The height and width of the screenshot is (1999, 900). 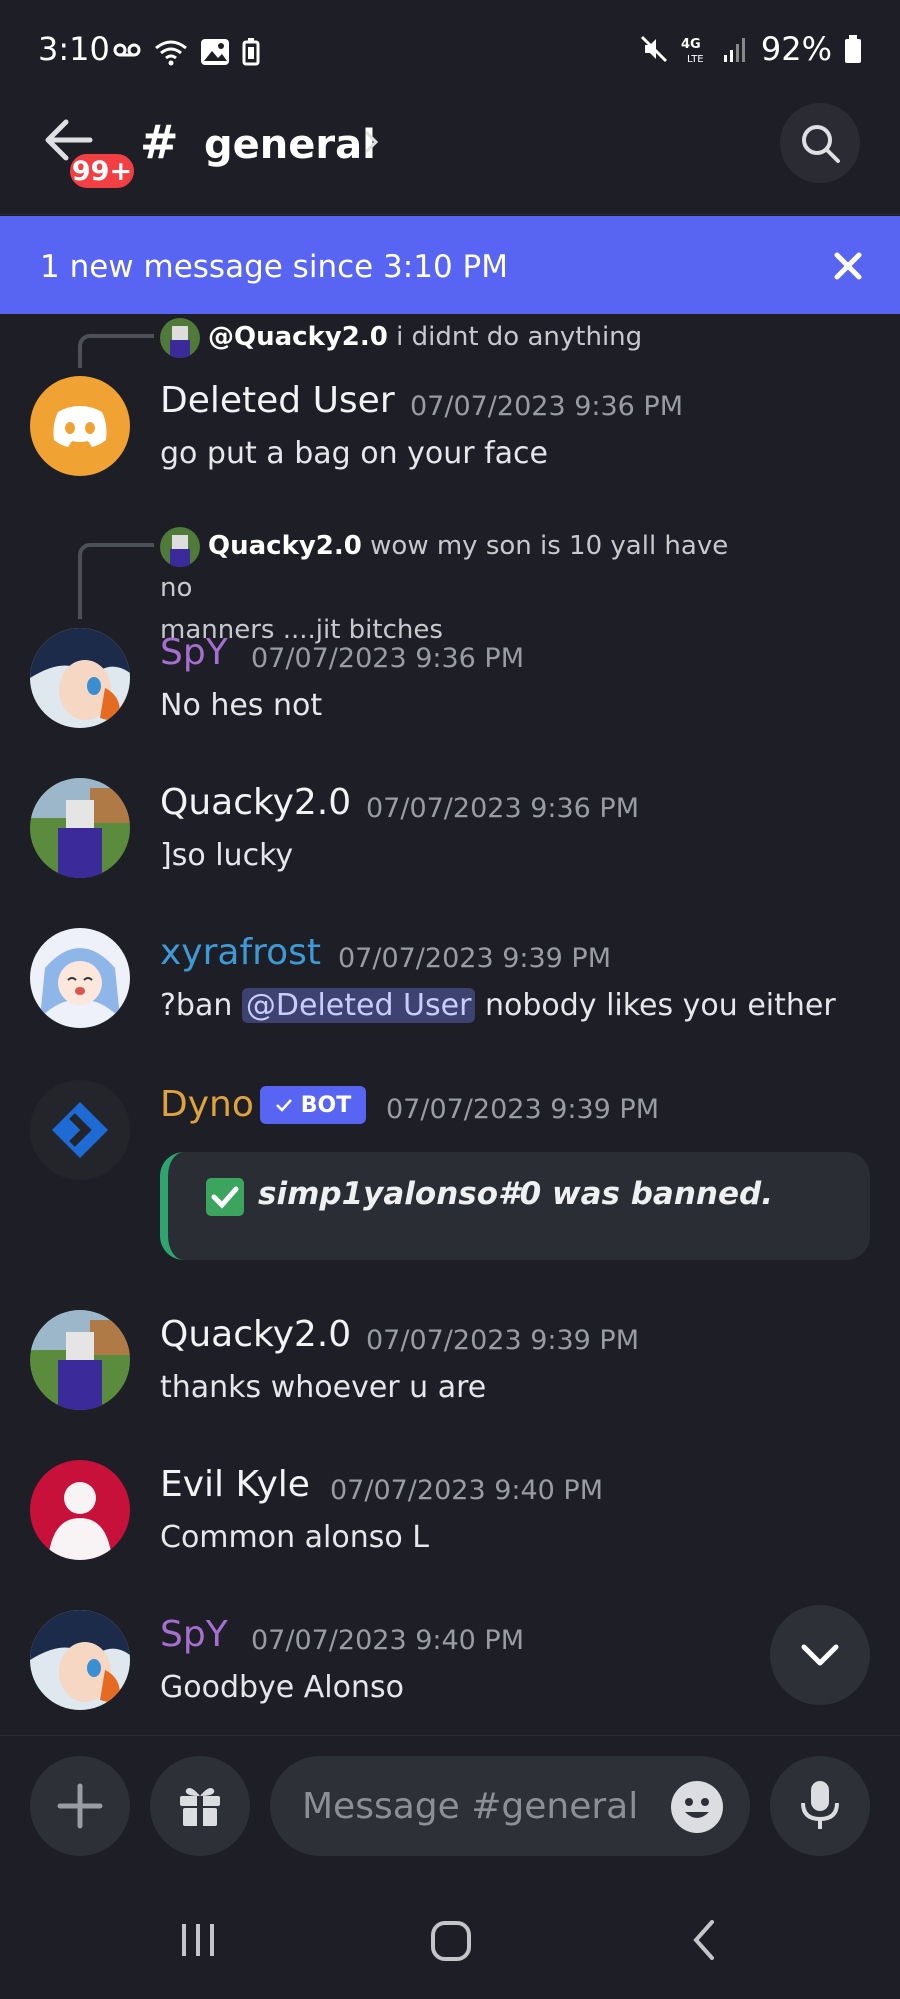 What do you see at coordinates (515, 1194) in the screenshot?
I see `embed-text: simp1yalonso#0 was banned.` at bounding box center [515, 1194].